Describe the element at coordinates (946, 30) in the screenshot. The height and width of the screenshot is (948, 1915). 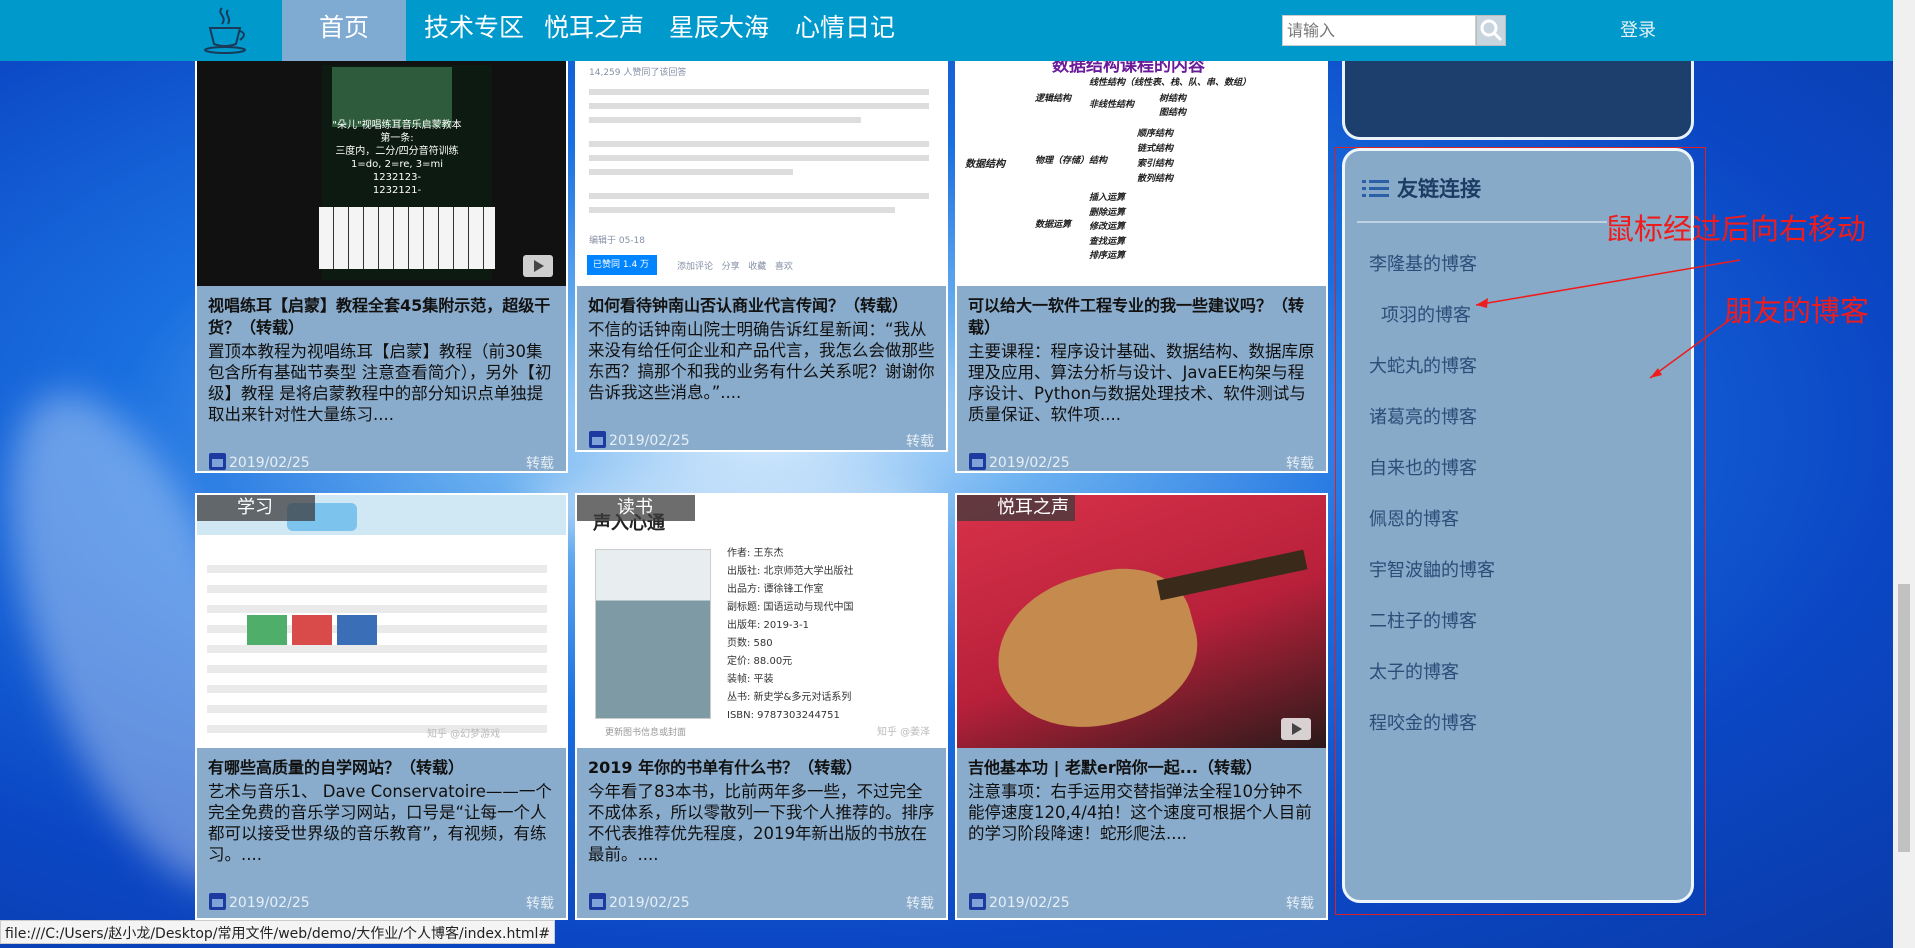
I see `top-nav-bar: 首页 技术专区 悦耳之声 星辰大海 心情日记 登录` at that location.